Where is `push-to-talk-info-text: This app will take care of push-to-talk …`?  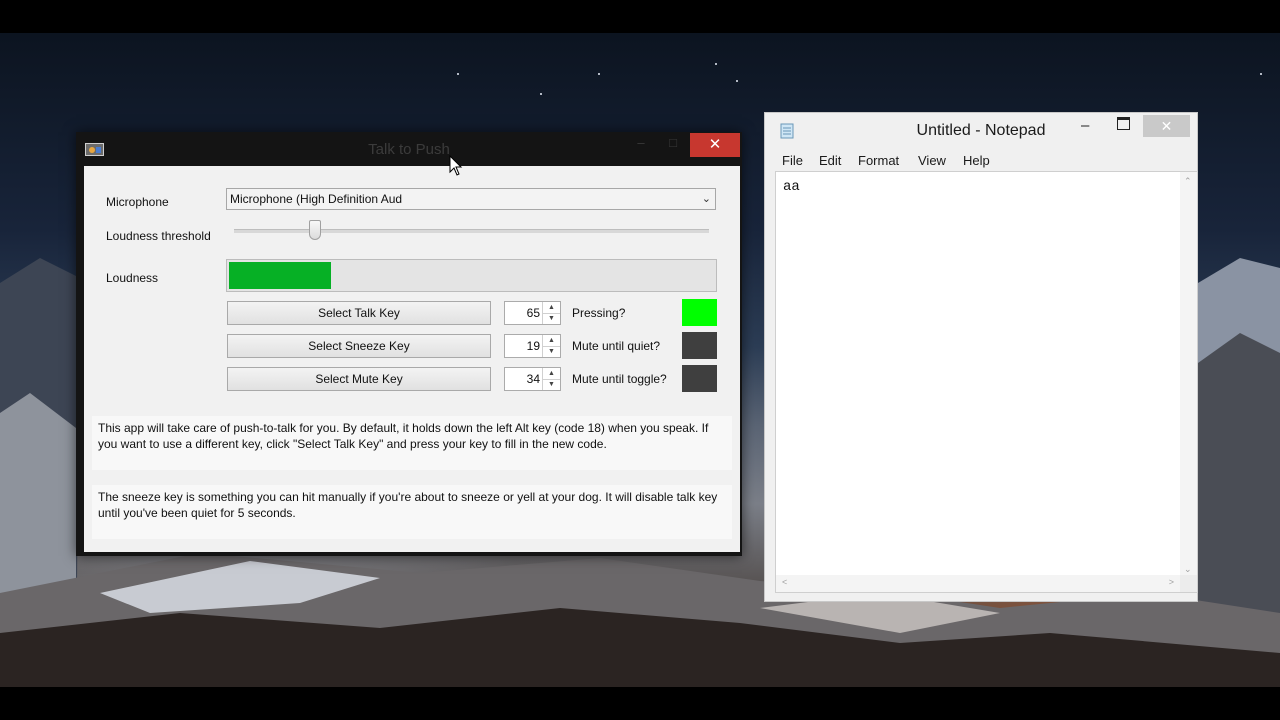 push-to-talk-info-text: This app will take care of push-to-talk … is located at coordinates (412, 443).